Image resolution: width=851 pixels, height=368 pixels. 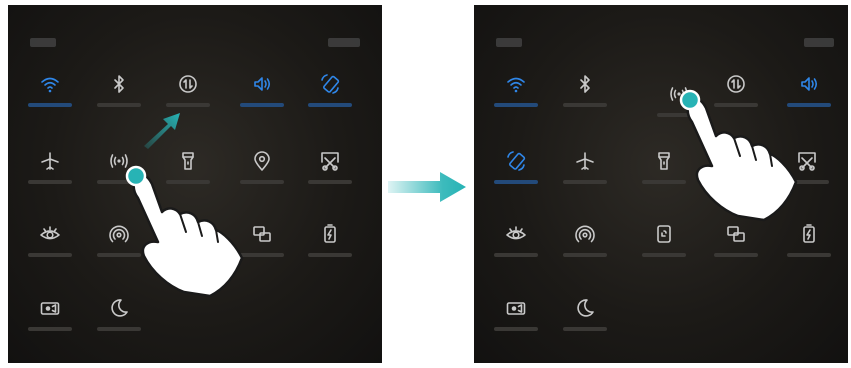 I want to click on tile-phone-clone, so click(x=664, y=248).